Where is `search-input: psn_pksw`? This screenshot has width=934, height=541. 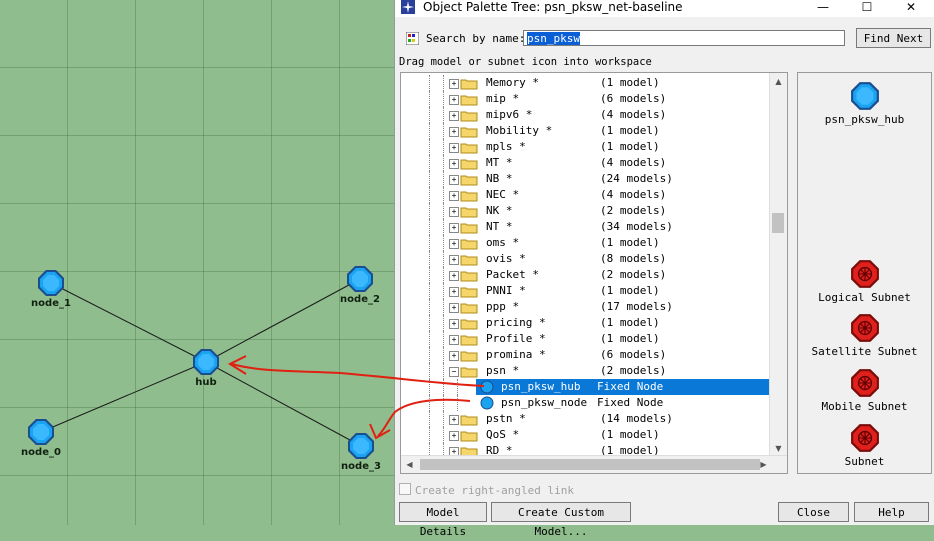 search-input: psn_pksw is located at coordinates (684, 38).